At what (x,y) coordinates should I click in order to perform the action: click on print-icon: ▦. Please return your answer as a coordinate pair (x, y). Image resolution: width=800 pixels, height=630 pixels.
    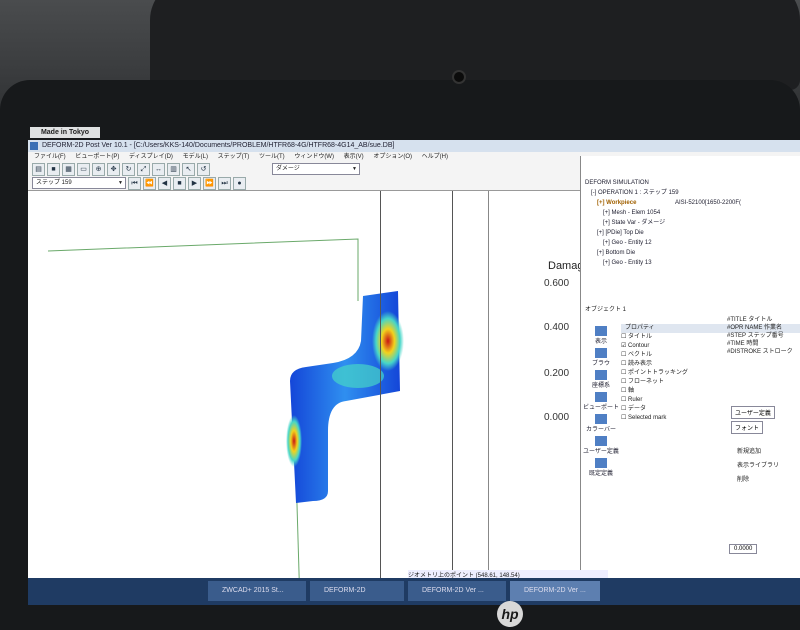
    Looking at the image, I should click on (68, 169).